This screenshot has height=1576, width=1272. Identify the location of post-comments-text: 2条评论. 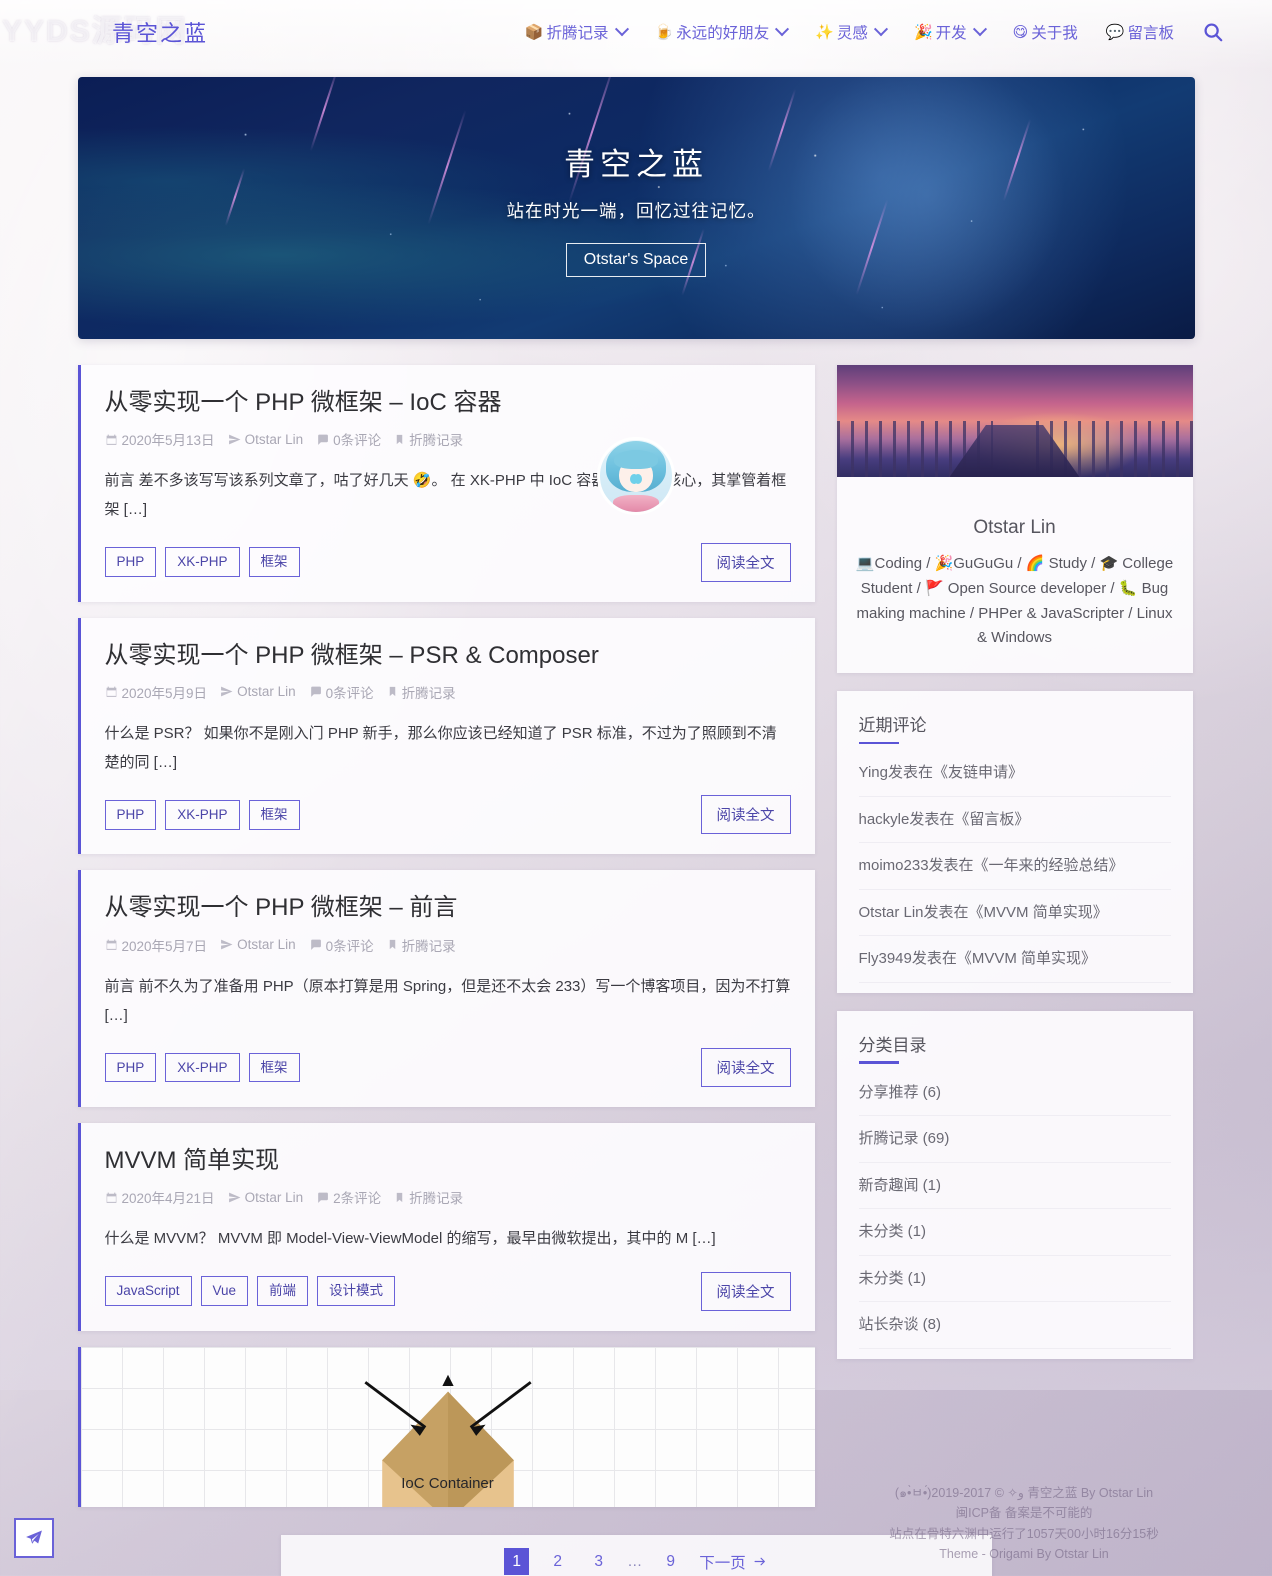
(357, 1199).